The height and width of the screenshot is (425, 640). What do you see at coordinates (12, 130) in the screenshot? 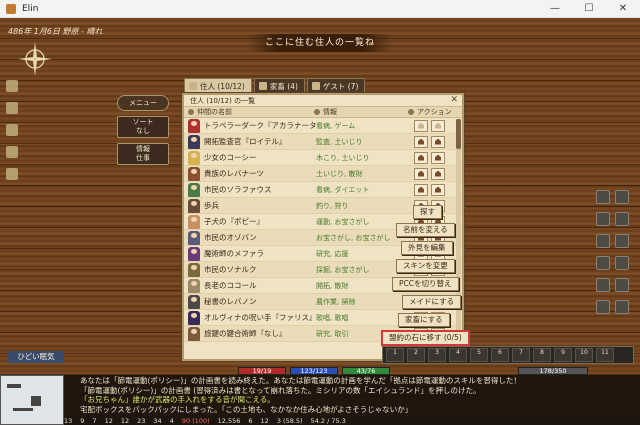
I see `sword-icon` at bounding box center [12, 130].